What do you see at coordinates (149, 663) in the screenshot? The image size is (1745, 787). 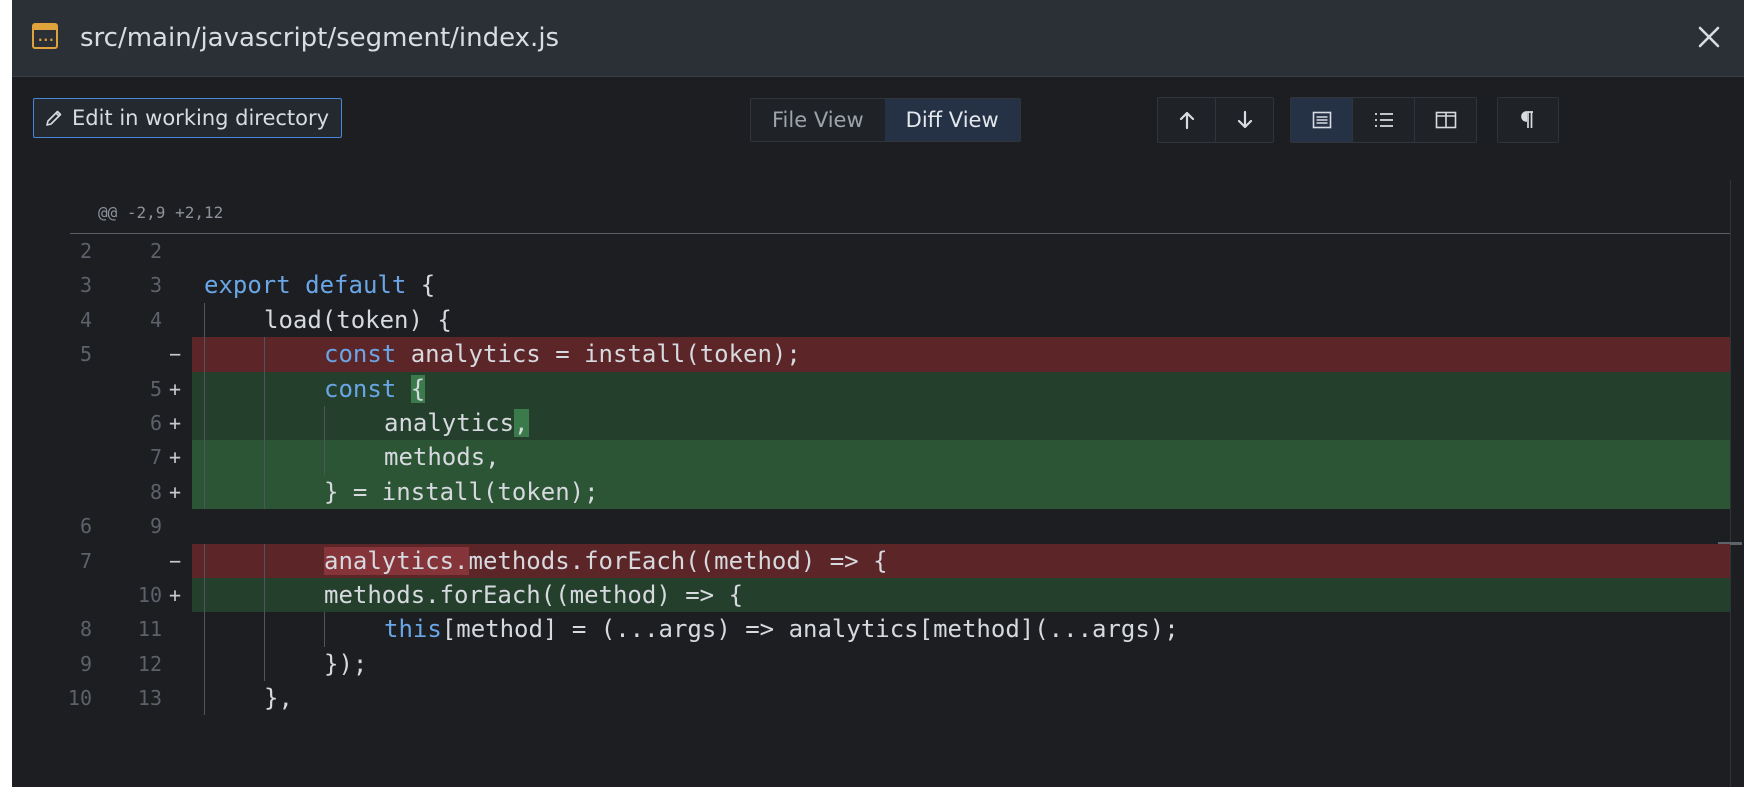 I see `new-line-number: 12` at bounding box center [149, 663].